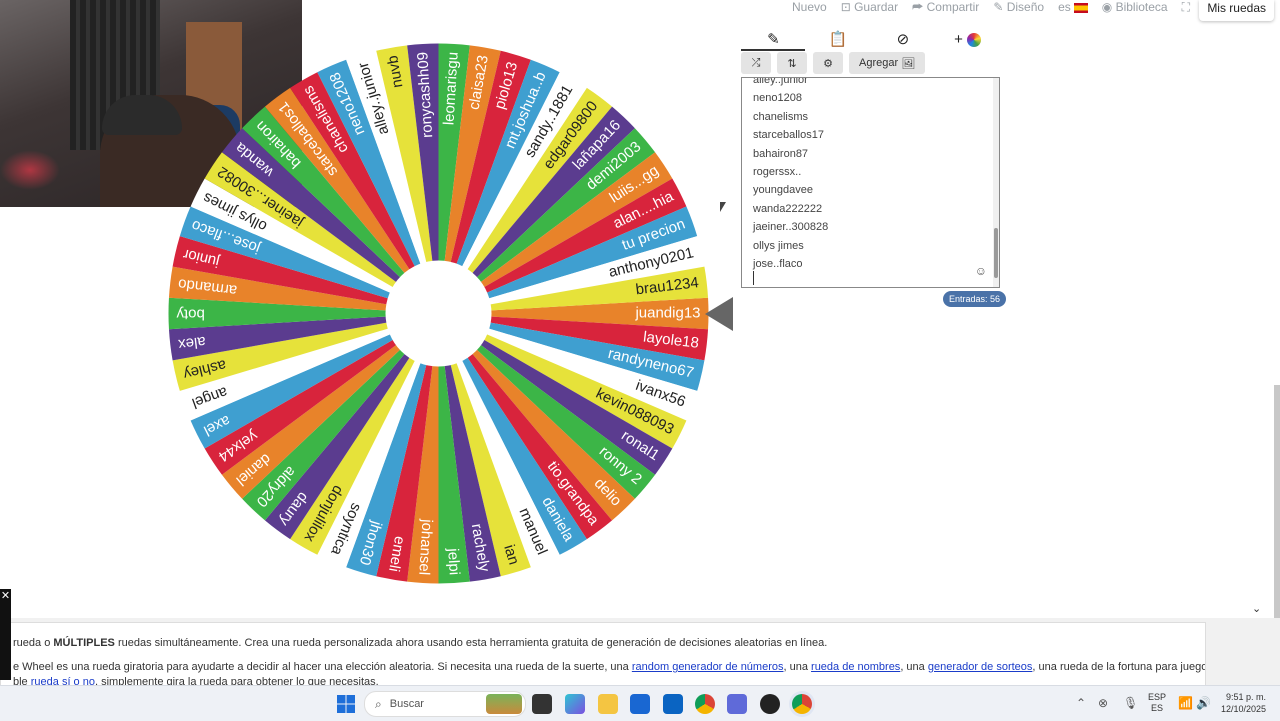  Describe the element at coordinates (790, 227) in the screenshot. I see `entry-item: jaeiner..300828` at that location.